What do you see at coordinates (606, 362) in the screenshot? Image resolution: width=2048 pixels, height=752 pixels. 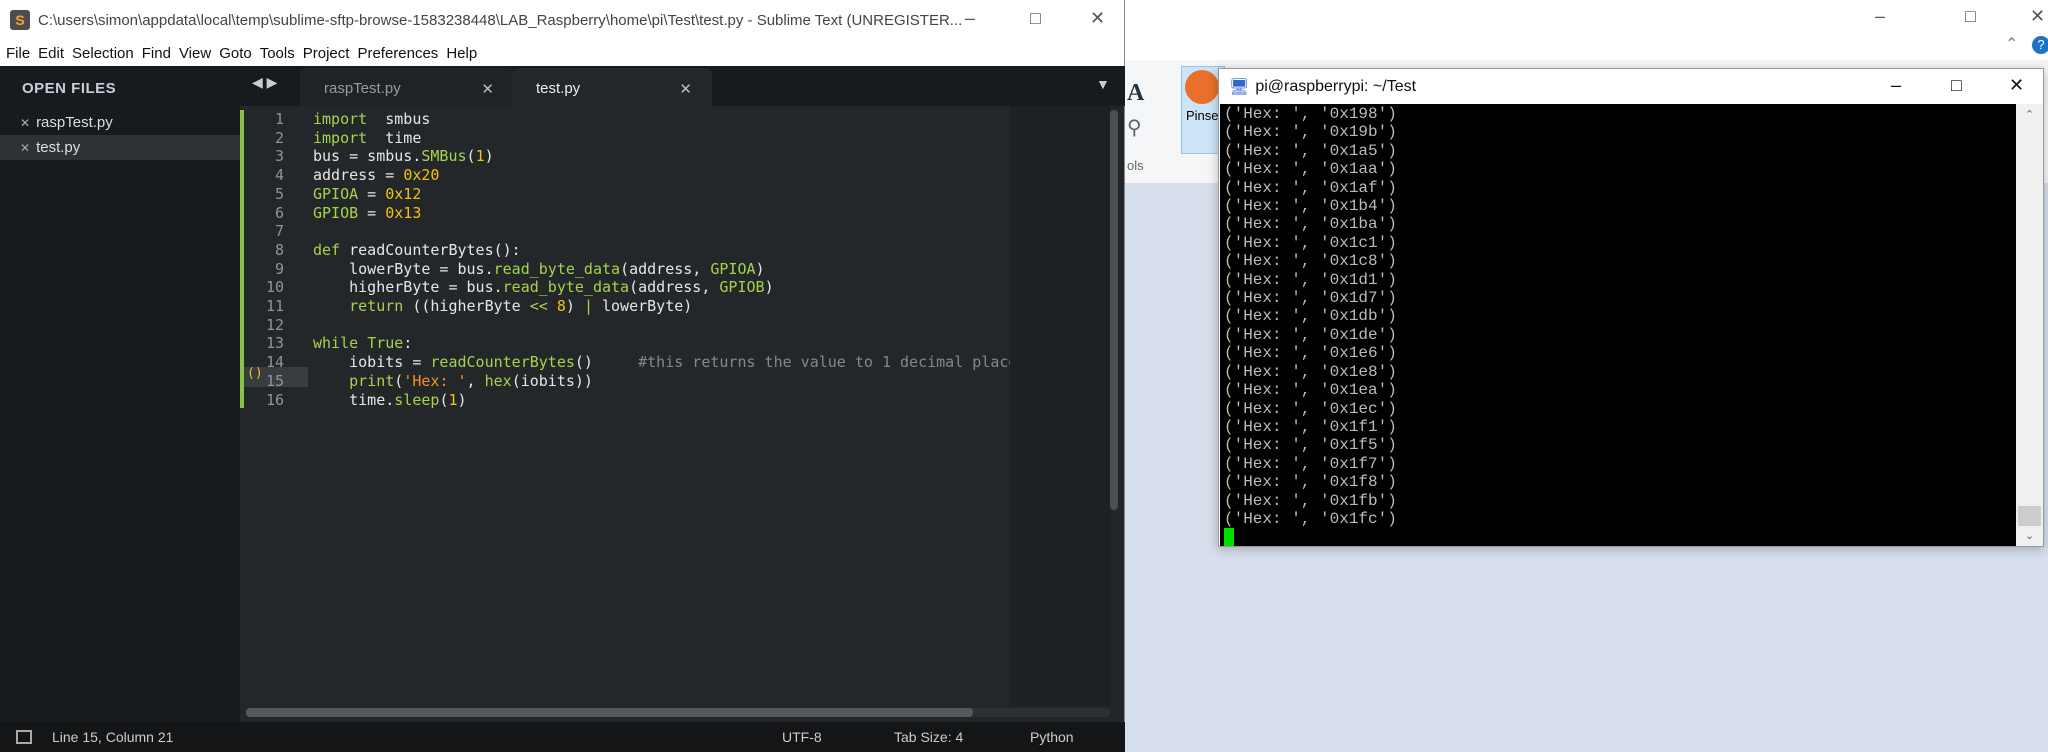 I see `code-token: ()` at bounding box center [606, 362].